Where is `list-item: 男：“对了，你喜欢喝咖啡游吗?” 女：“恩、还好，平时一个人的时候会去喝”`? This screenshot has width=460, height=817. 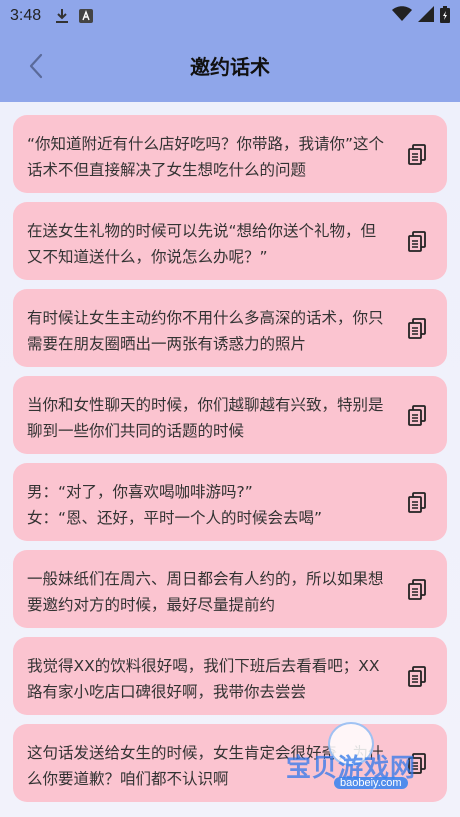 list-item: 男：“对了，你喜欢喝咖啡游吗?” 女：“恩、还好，平时一个人的时候会去喝” is located at coordinates (230, 502).